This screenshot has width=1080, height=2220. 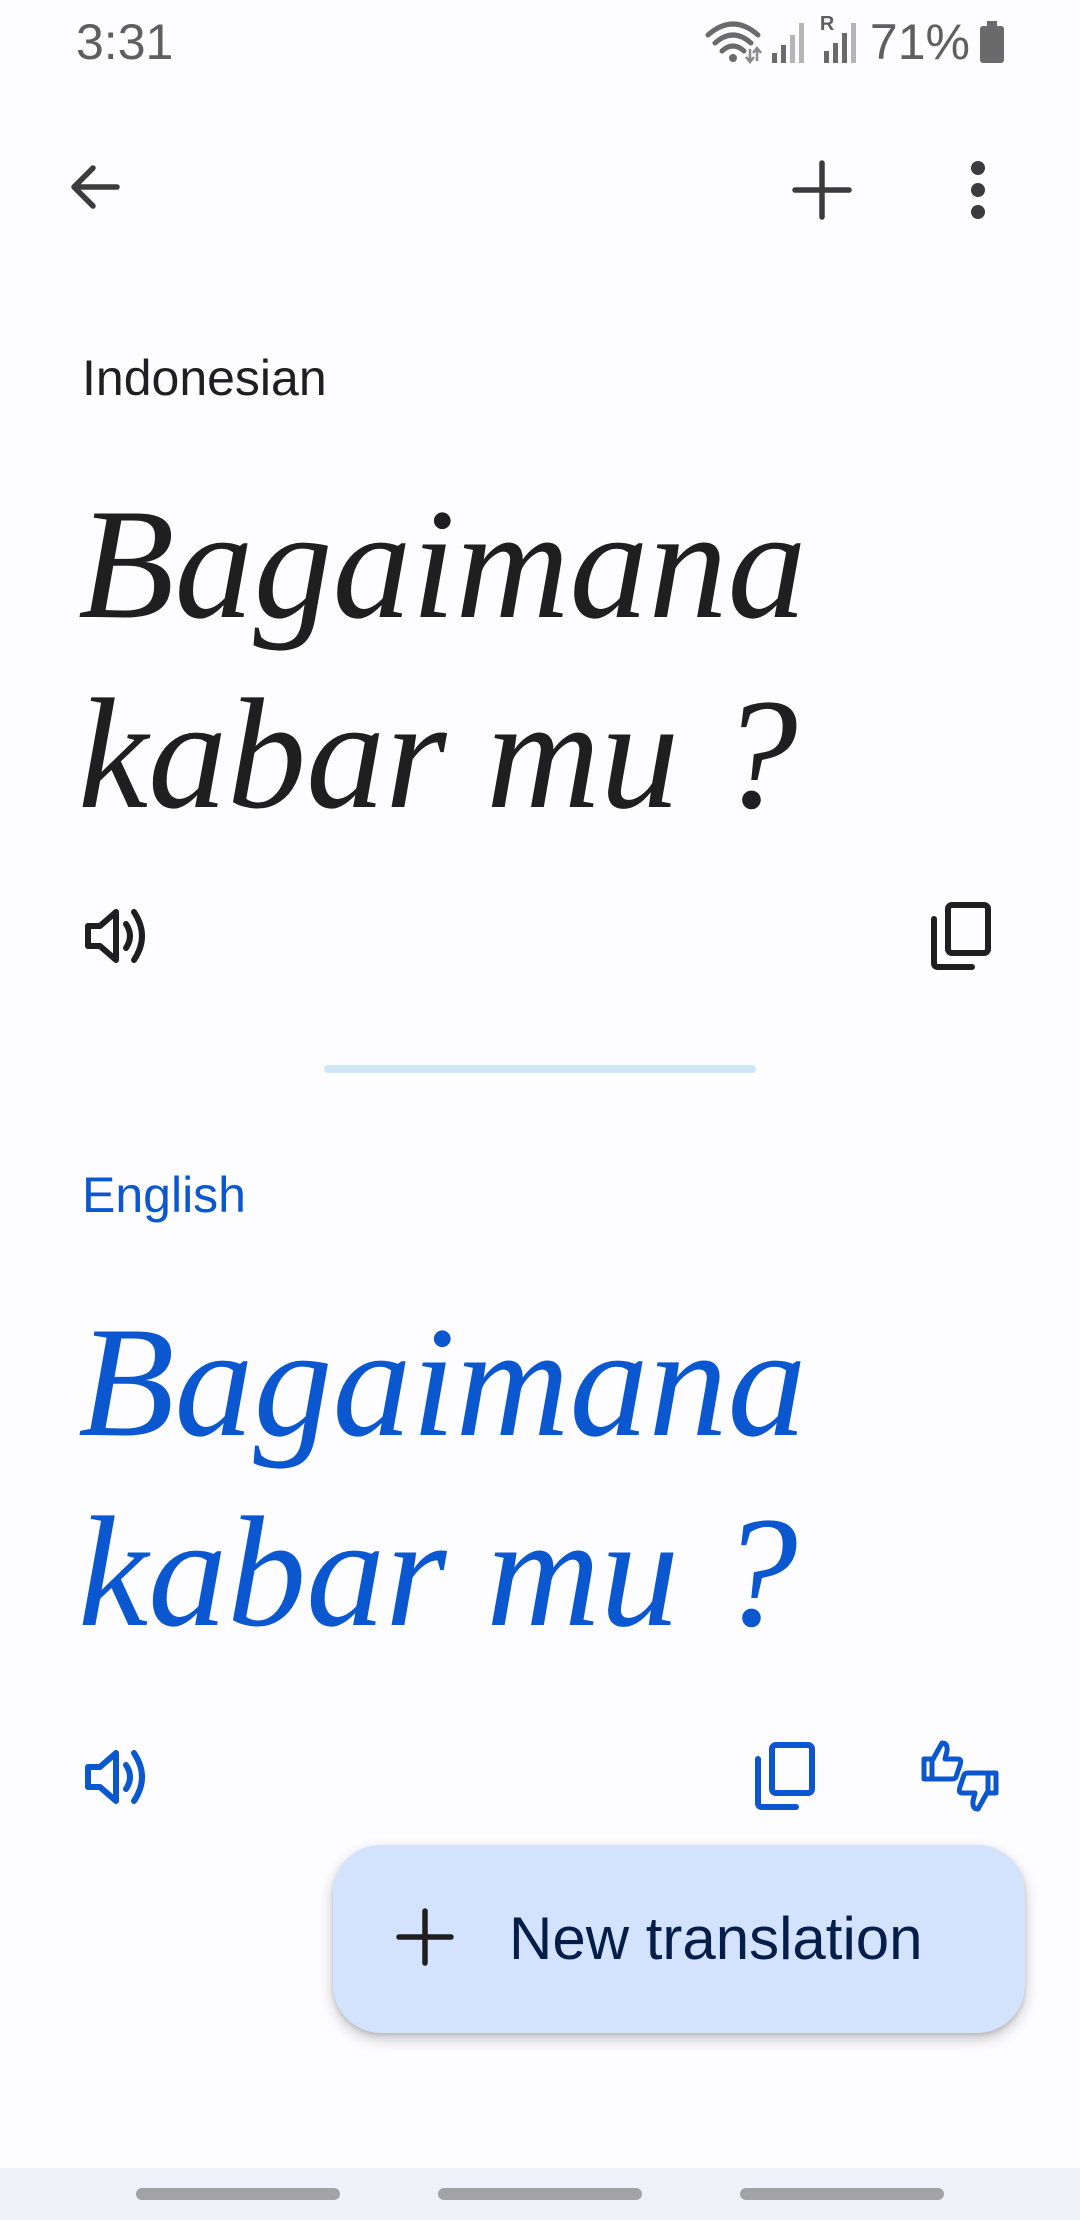 I want to click on source-copy-button, so click(x=960, y=938).